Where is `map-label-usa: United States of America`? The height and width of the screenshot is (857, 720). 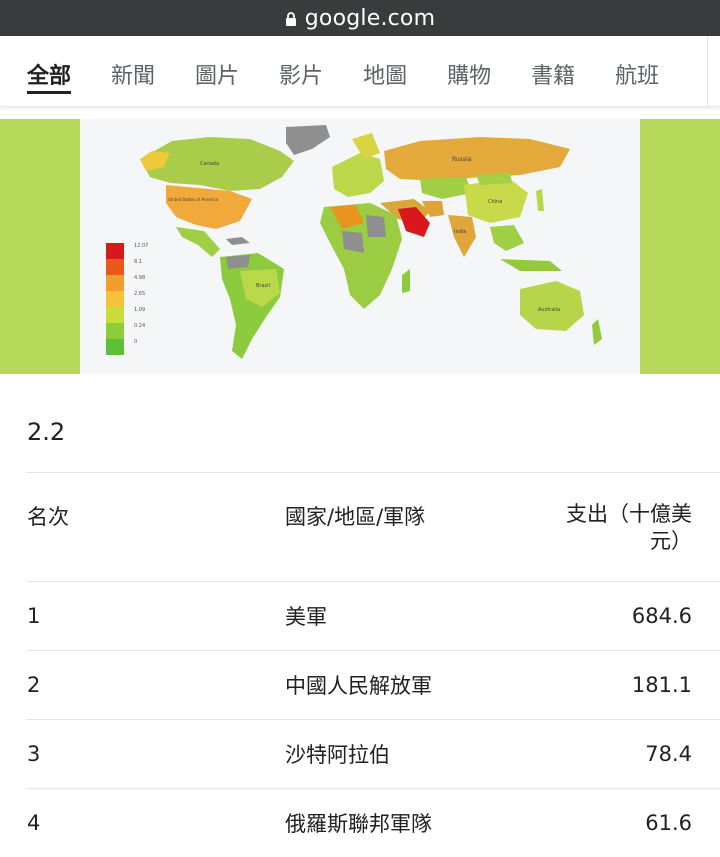
map-label-usa: United States of America is located at coordinates (193, 199).